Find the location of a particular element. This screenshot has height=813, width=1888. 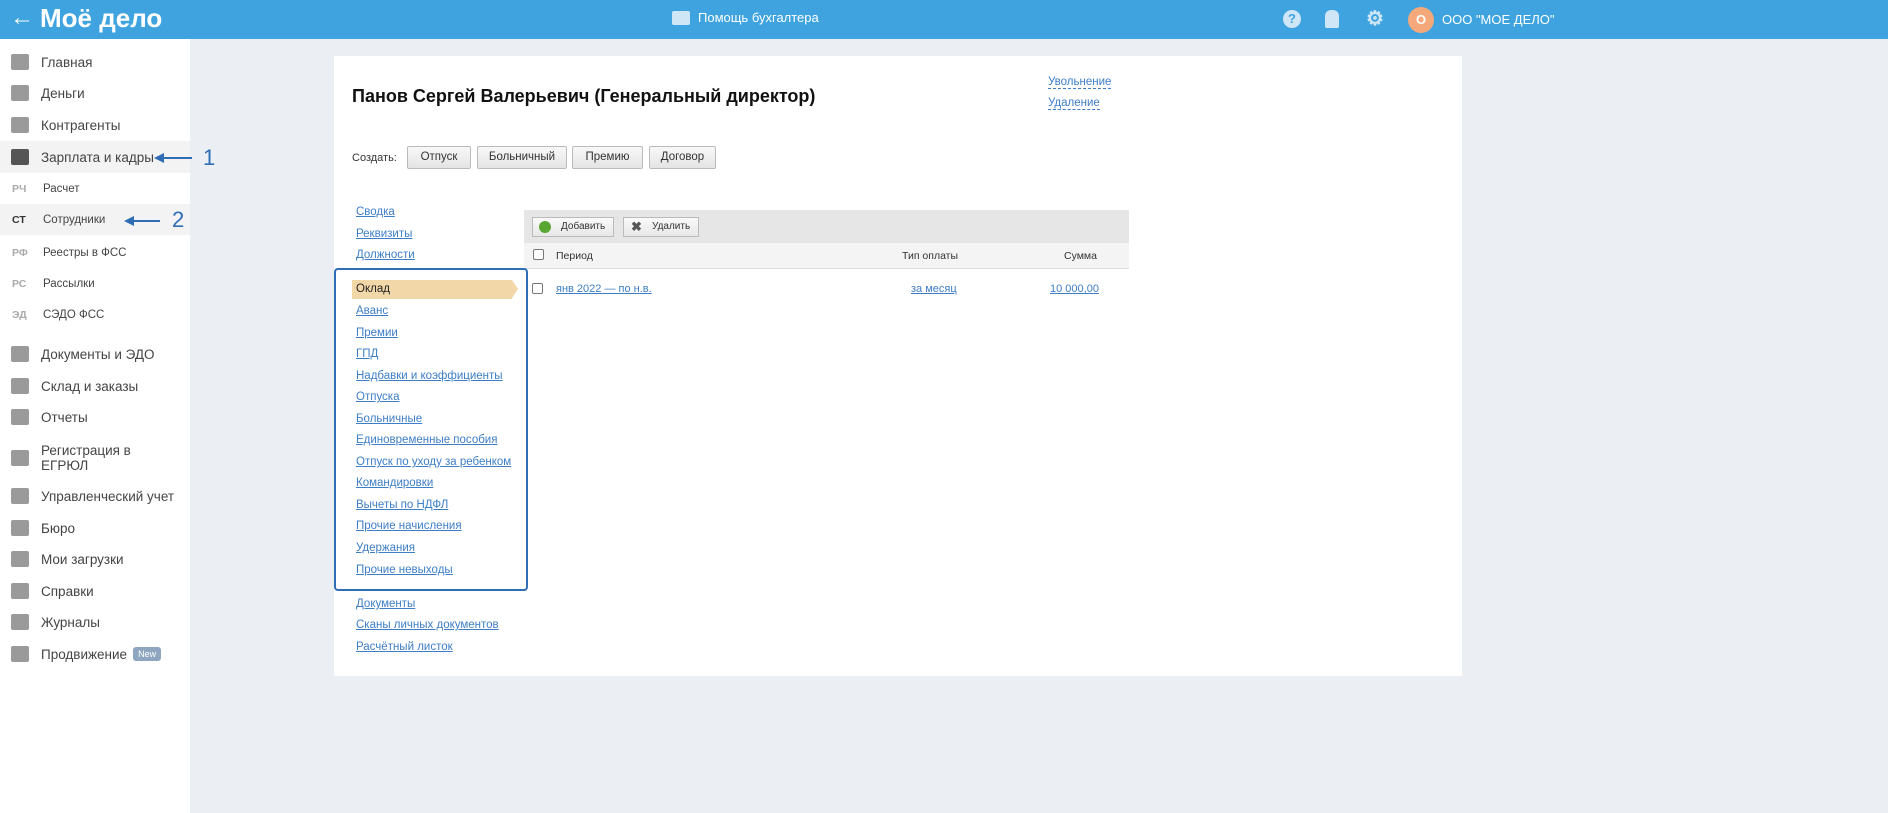

highlight-box is located at coordinates (431, 429).